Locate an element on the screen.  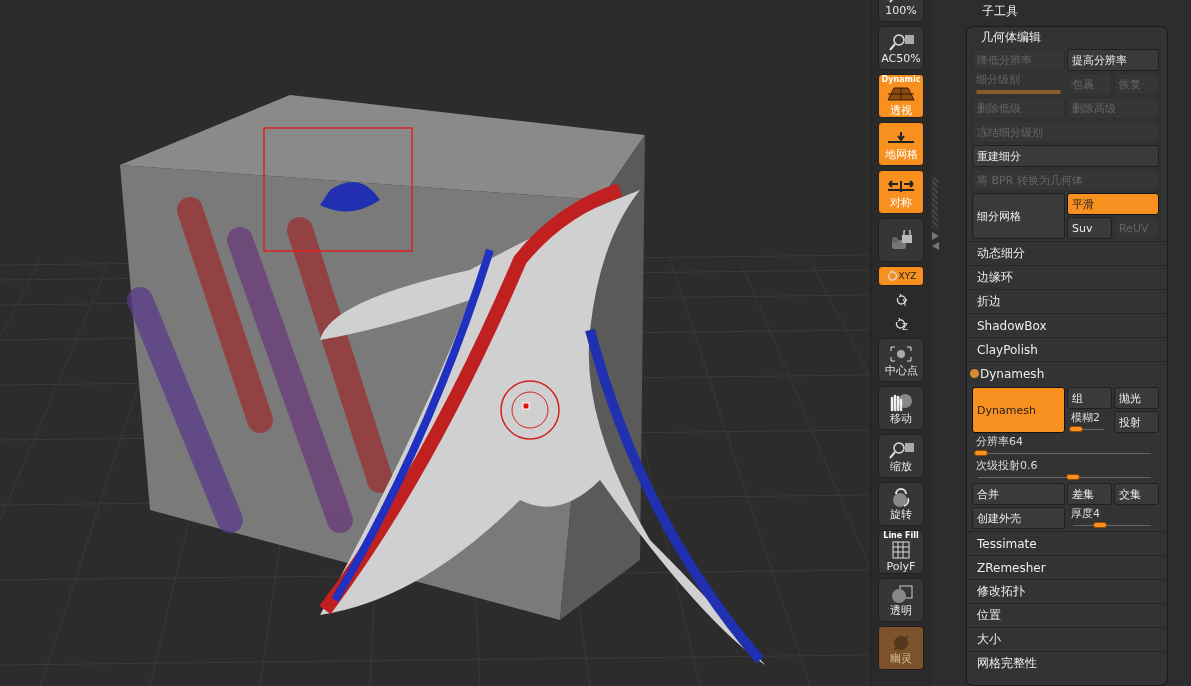
subpalette-header: 大小 is located at coordinates (1067, 639).